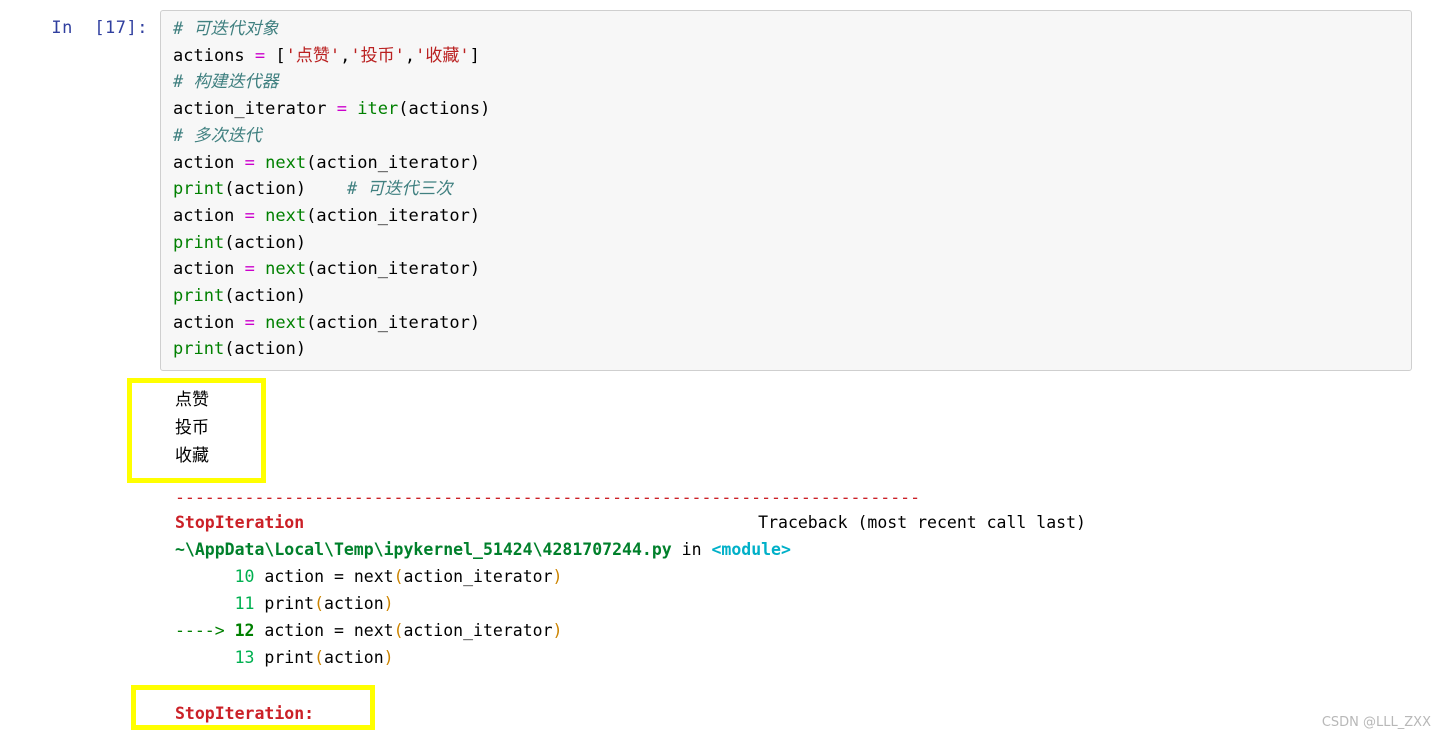  What do you see at coordinates (239, 576) in the screenshot?
I see `traceback-lineno: 10` at bounding box center [239, 576].